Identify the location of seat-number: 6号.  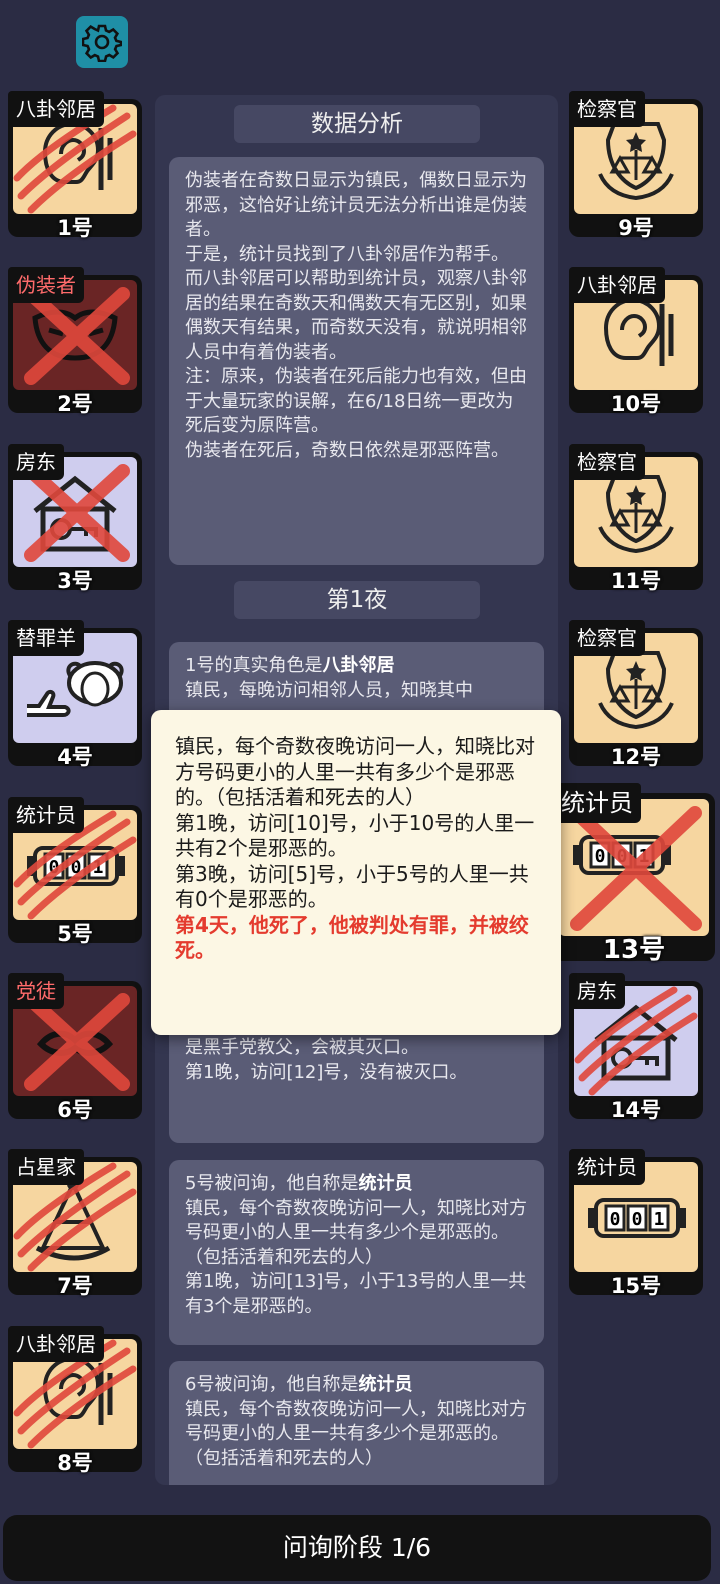
(75, 1110).